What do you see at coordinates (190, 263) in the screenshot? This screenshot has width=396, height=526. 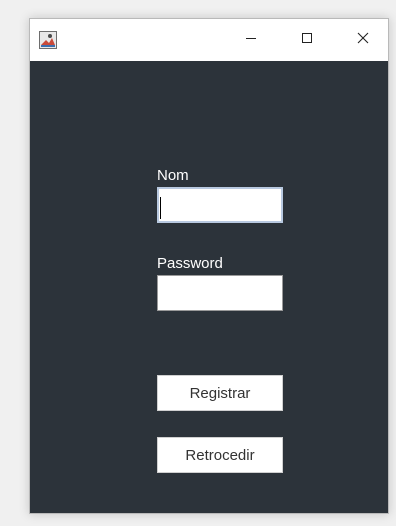 I see `password-label: Password` at bounding box center [190, 263].